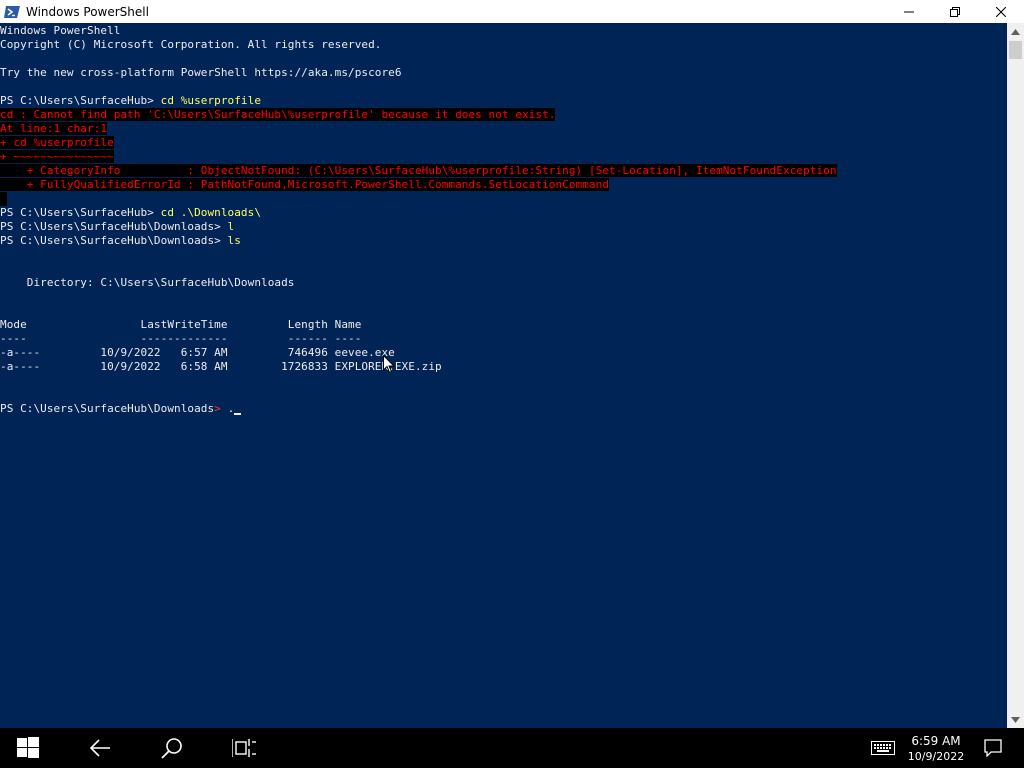 Image resolution: width=1024 pixels, height=768 pixels. I want to click on directory-line: Directory: C:\Users\SurfaceHub\Downloads, so click(147, 282).